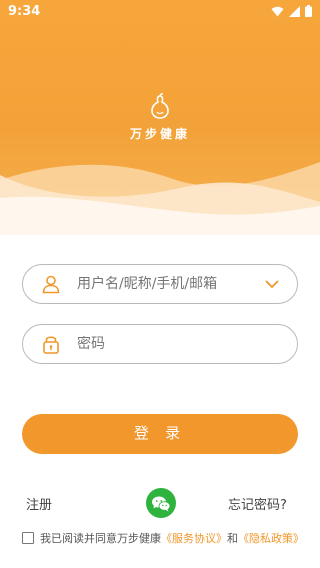 The width and height of the screenshot is (320, 568). I want to click on battery-icon, so click(308, 11).